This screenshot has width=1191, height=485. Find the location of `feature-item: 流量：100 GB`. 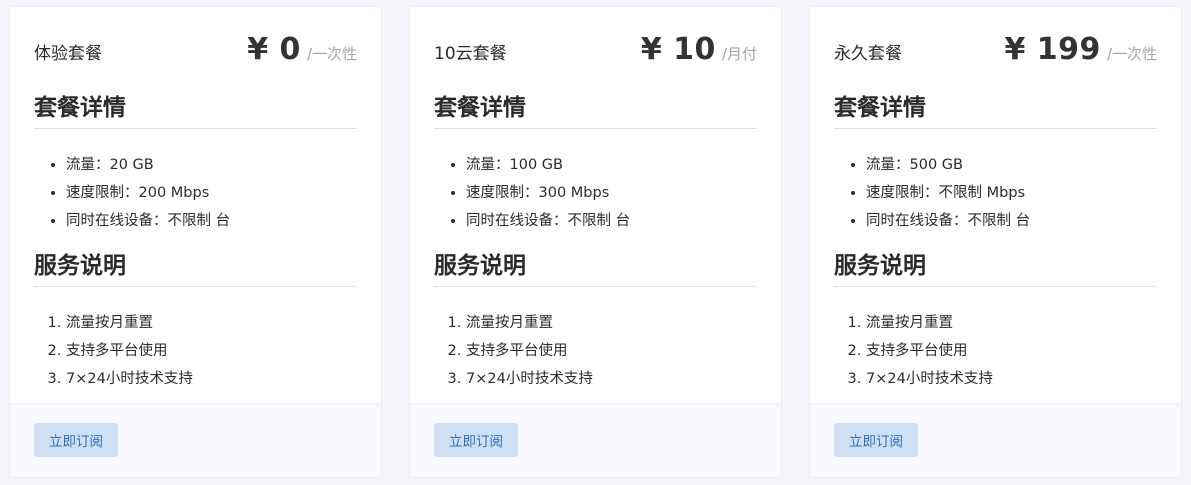

feature-item: 流量：100 GB is located at coordinates (548, 165).